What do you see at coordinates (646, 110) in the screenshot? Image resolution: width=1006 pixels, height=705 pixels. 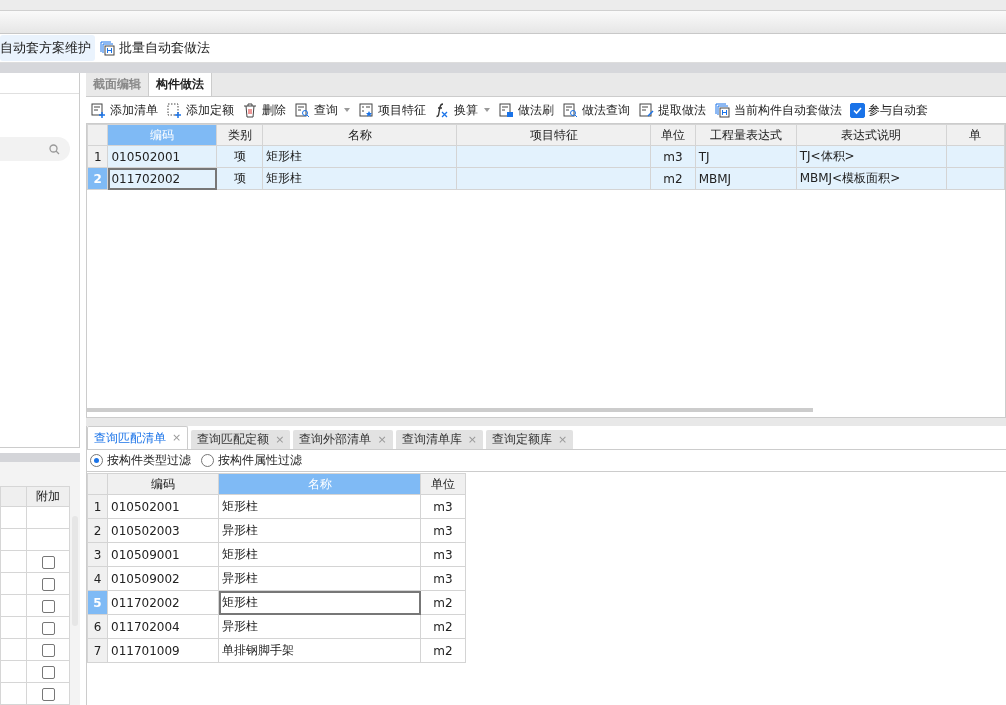 I see `list-pen-icon` at bounding box center [646, 110].